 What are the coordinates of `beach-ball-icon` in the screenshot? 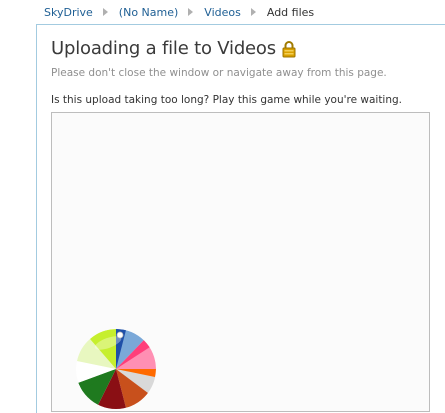 It's located at (116, 369).